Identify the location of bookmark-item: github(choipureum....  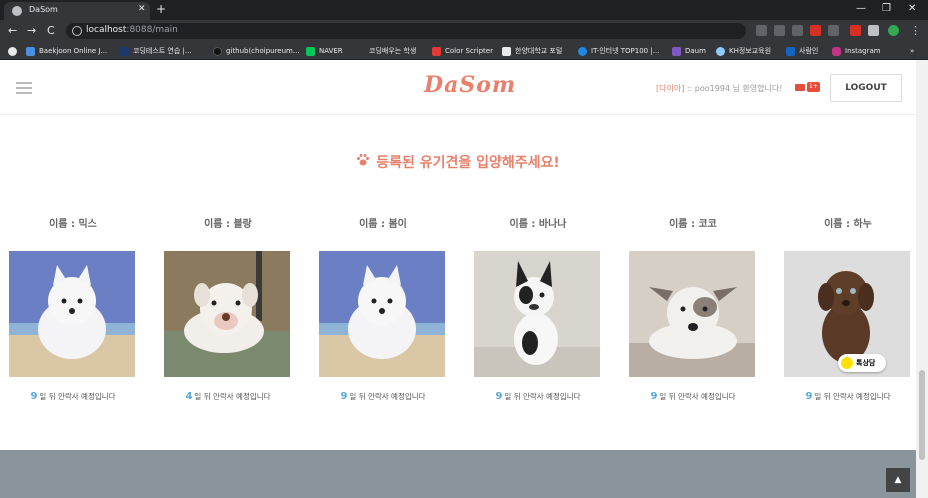
(256, 51).